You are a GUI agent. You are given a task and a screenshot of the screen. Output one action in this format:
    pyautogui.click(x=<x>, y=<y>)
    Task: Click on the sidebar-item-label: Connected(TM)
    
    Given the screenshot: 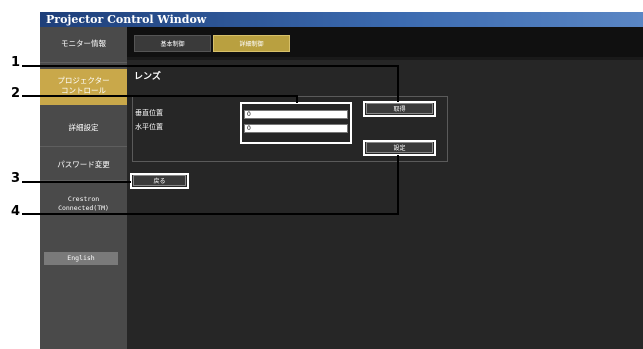 What is the action you would take?
    pyautogui.click(x=83, y=208)
    